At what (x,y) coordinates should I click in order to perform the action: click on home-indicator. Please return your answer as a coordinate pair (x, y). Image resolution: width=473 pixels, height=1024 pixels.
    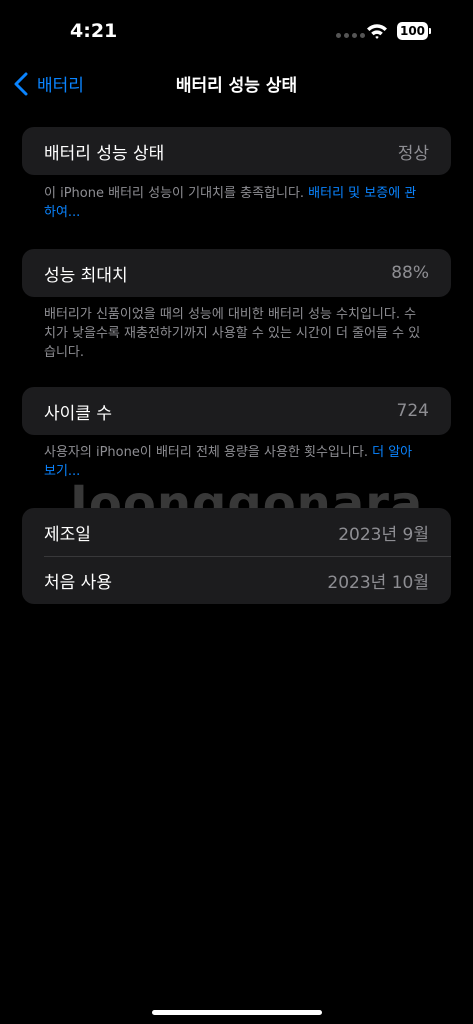
    Looking at the image, I should click on (237, 1012).